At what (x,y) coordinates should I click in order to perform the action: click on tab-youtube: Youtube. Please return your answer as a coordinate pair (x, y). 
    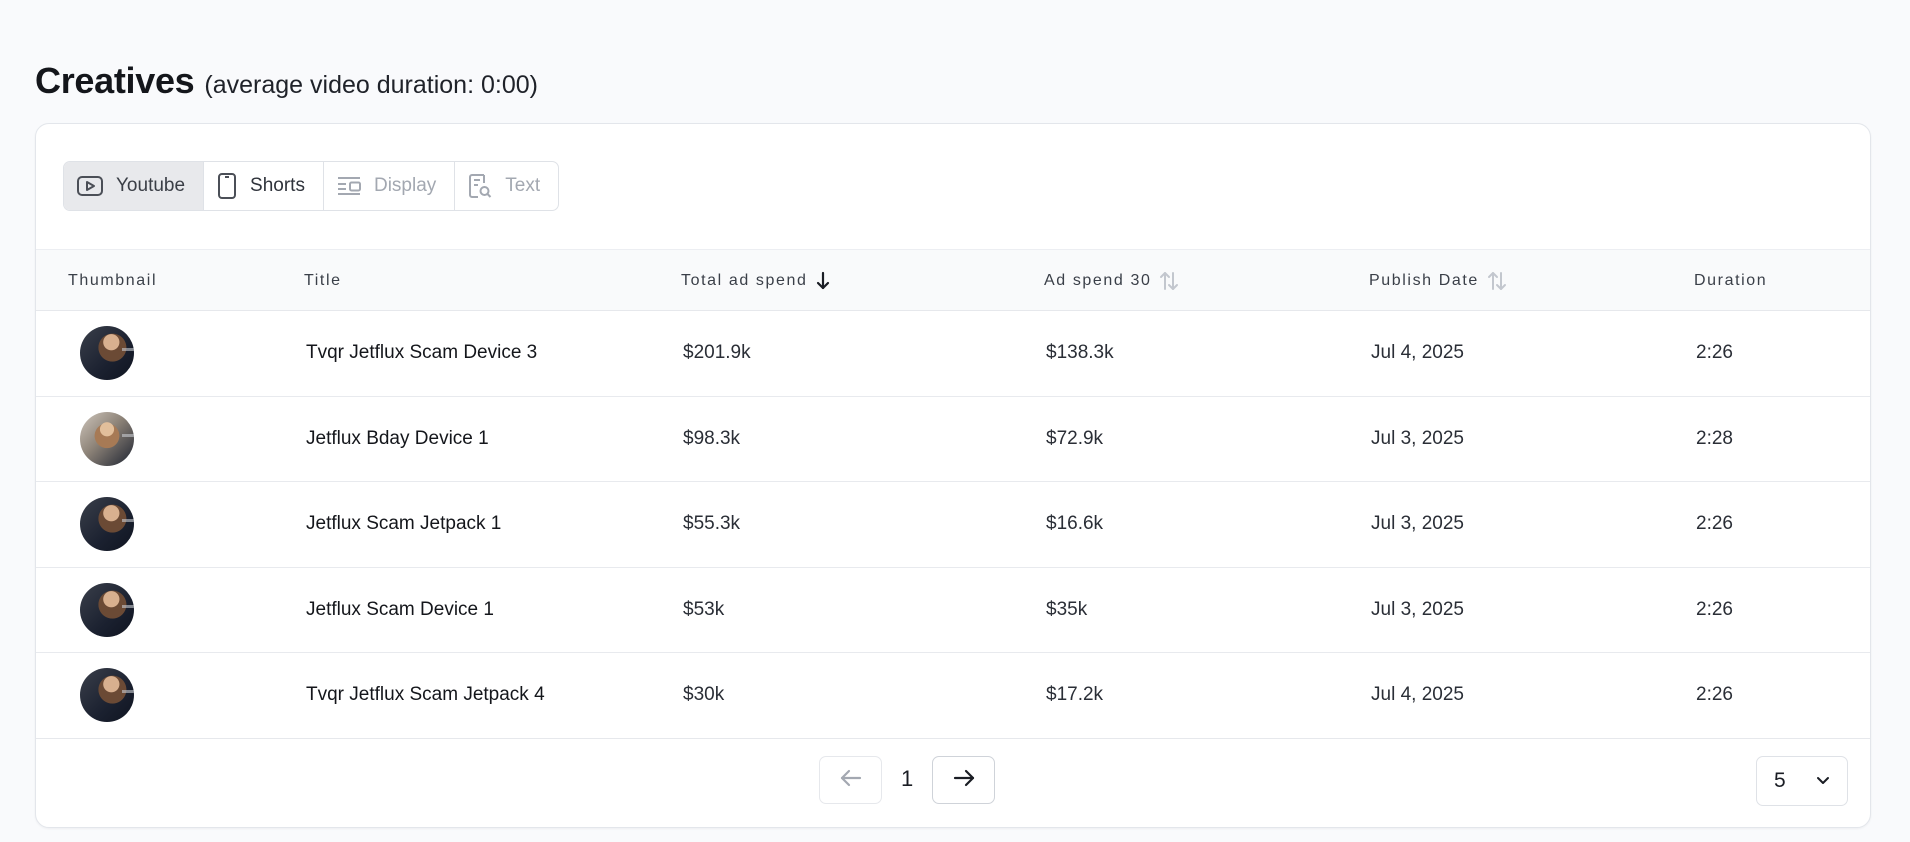
    Looking at the image, I should click on (134, 186).